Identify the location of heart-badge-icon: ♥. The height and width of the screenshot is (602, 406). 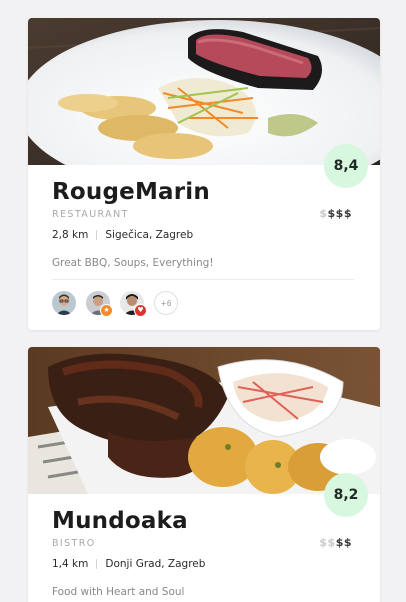
(140, 310).